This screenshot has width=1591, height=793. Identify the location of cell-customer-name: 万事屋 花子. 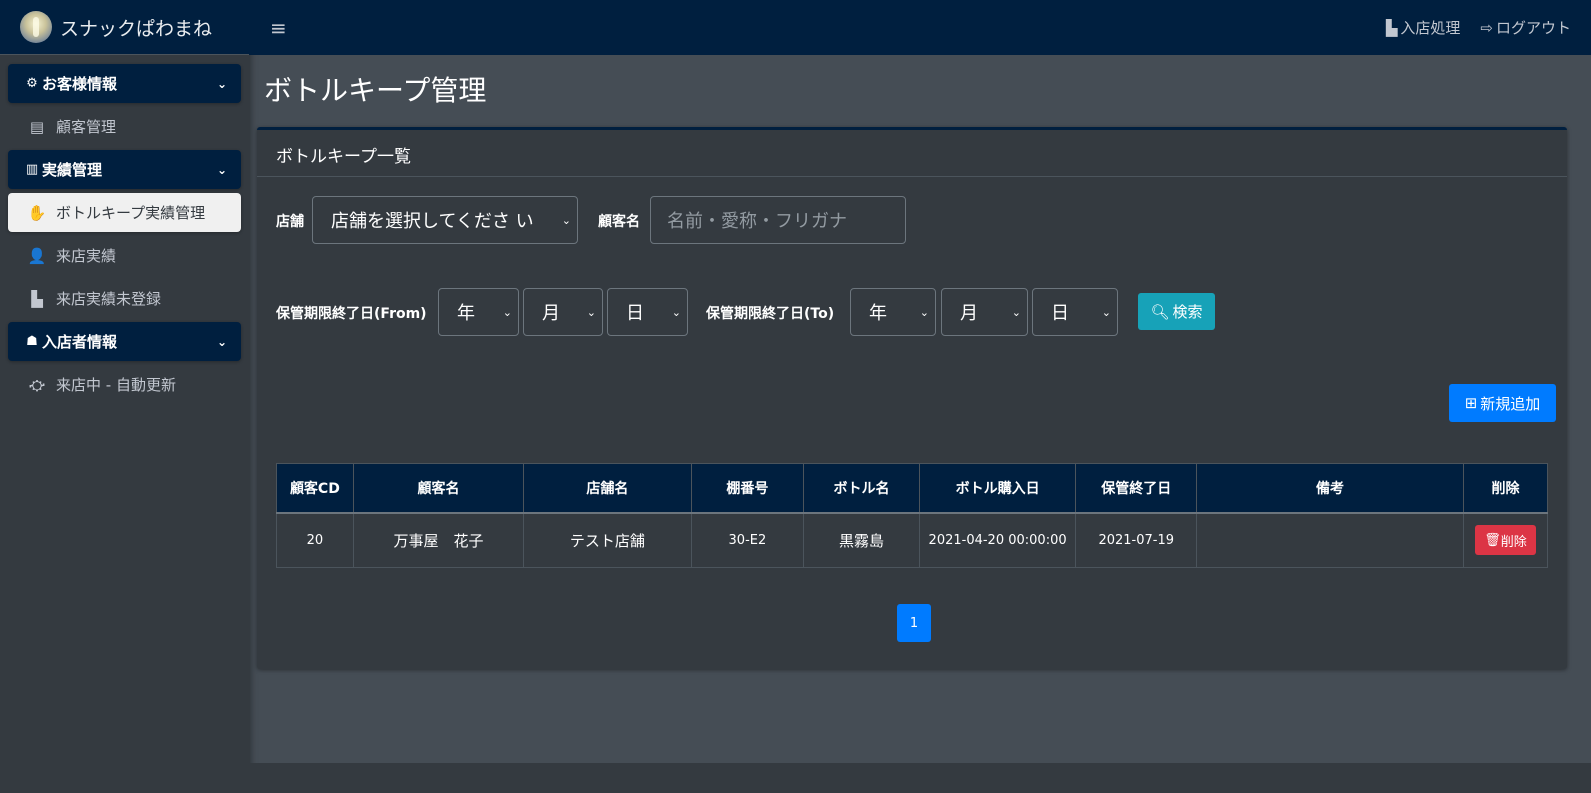
(438, 540).